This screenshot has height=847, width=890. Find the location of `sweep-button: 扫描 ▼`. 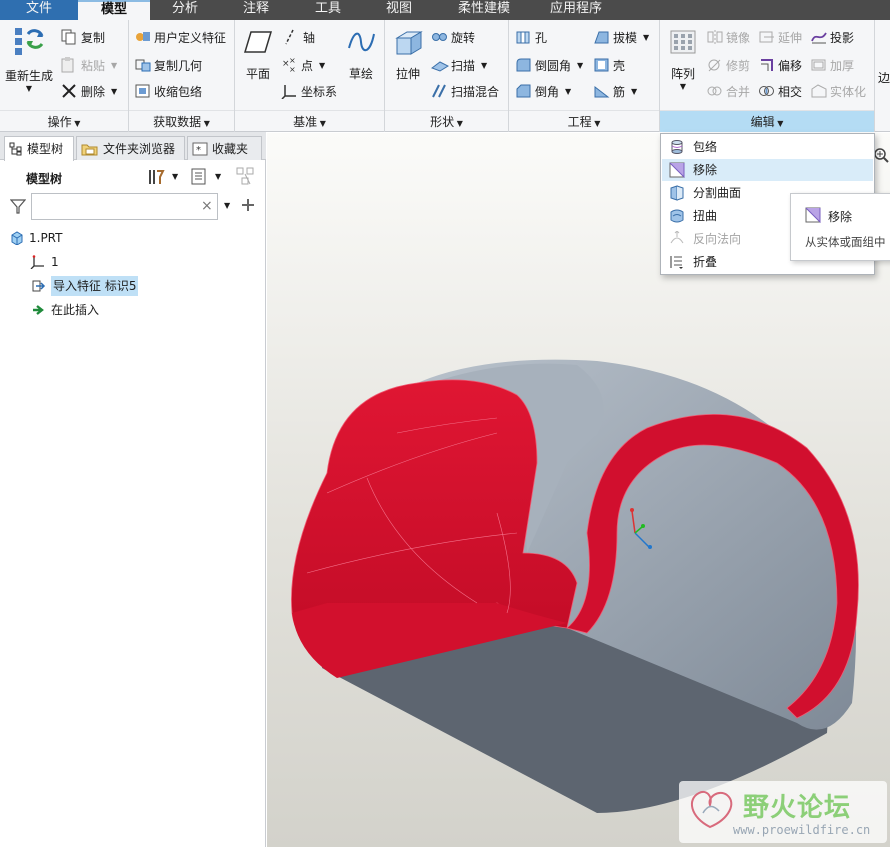

sweep-button: 扫描 ▼ is located at coordinates (459, 65).